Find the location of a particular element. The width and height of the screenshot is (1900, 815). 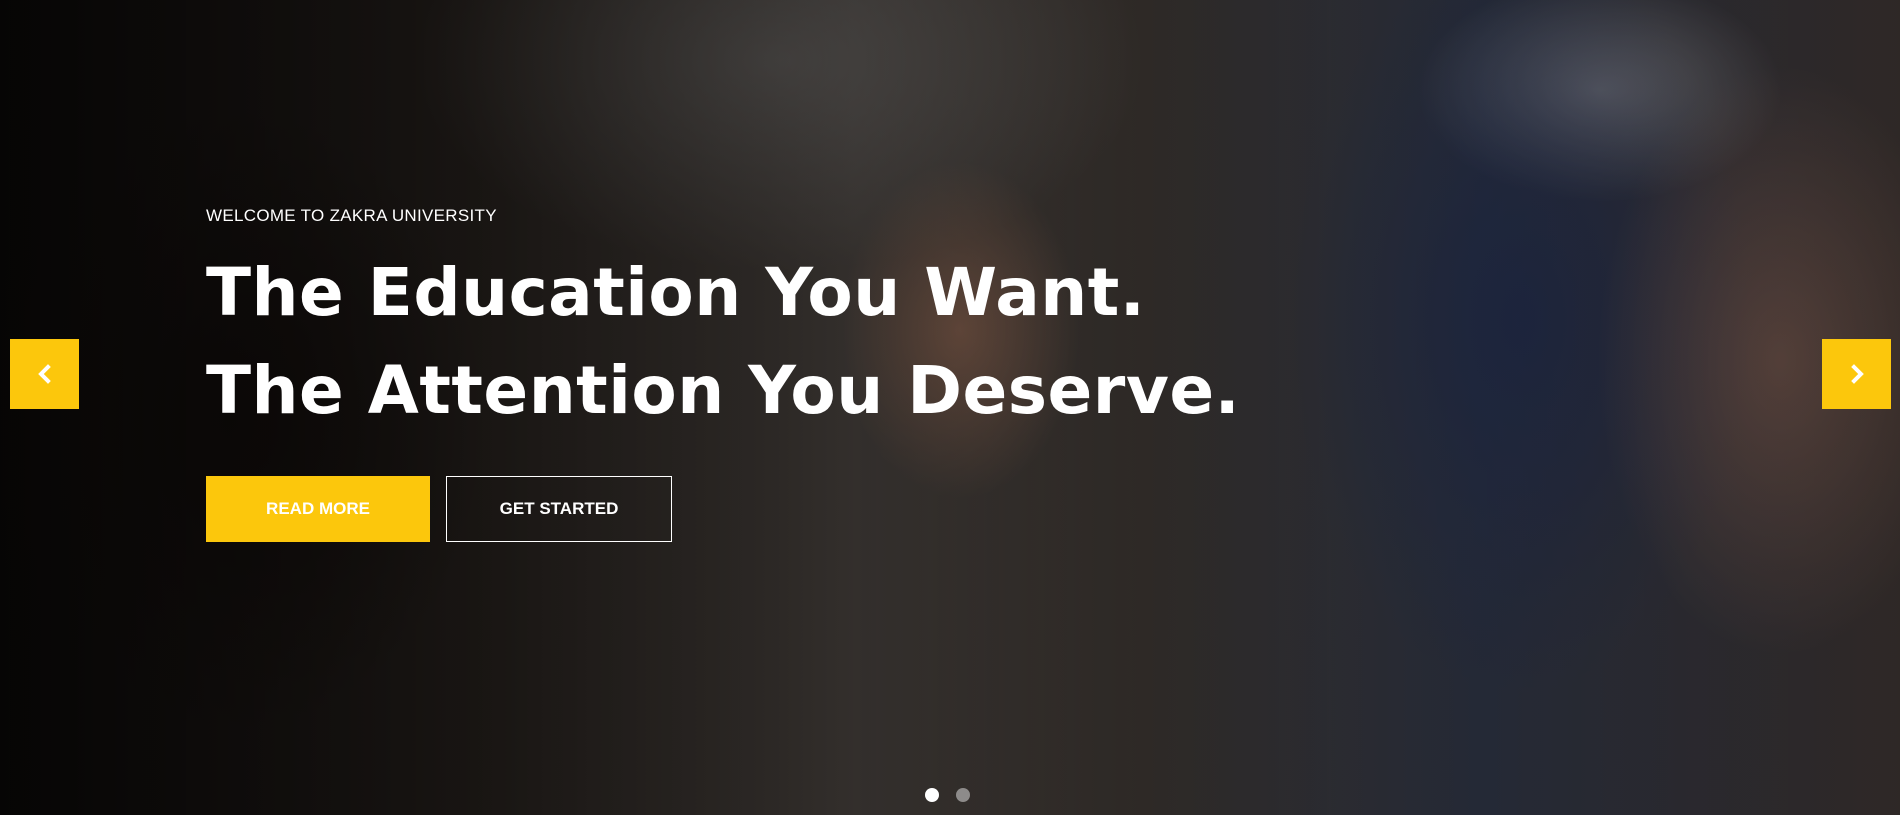

read-more-button: READ MORE is located at coordinates (318, 509).